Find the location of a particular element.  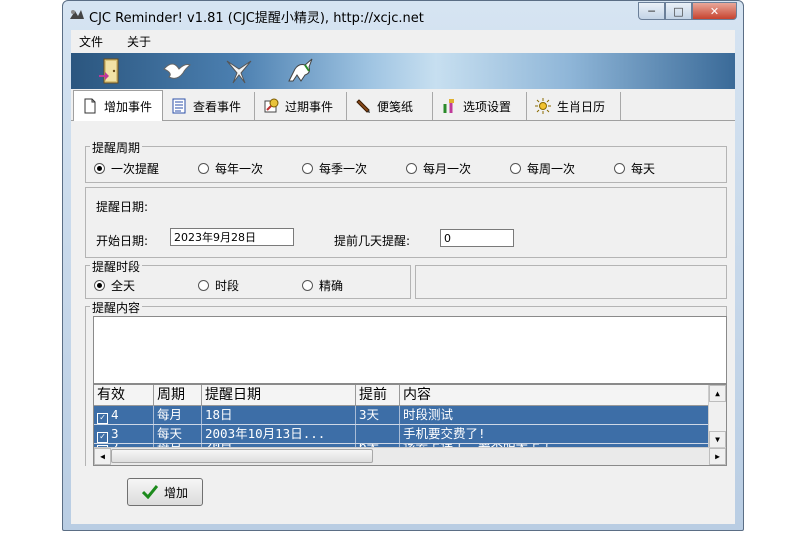

app-logo-icon is located at coordinates (77, 14).